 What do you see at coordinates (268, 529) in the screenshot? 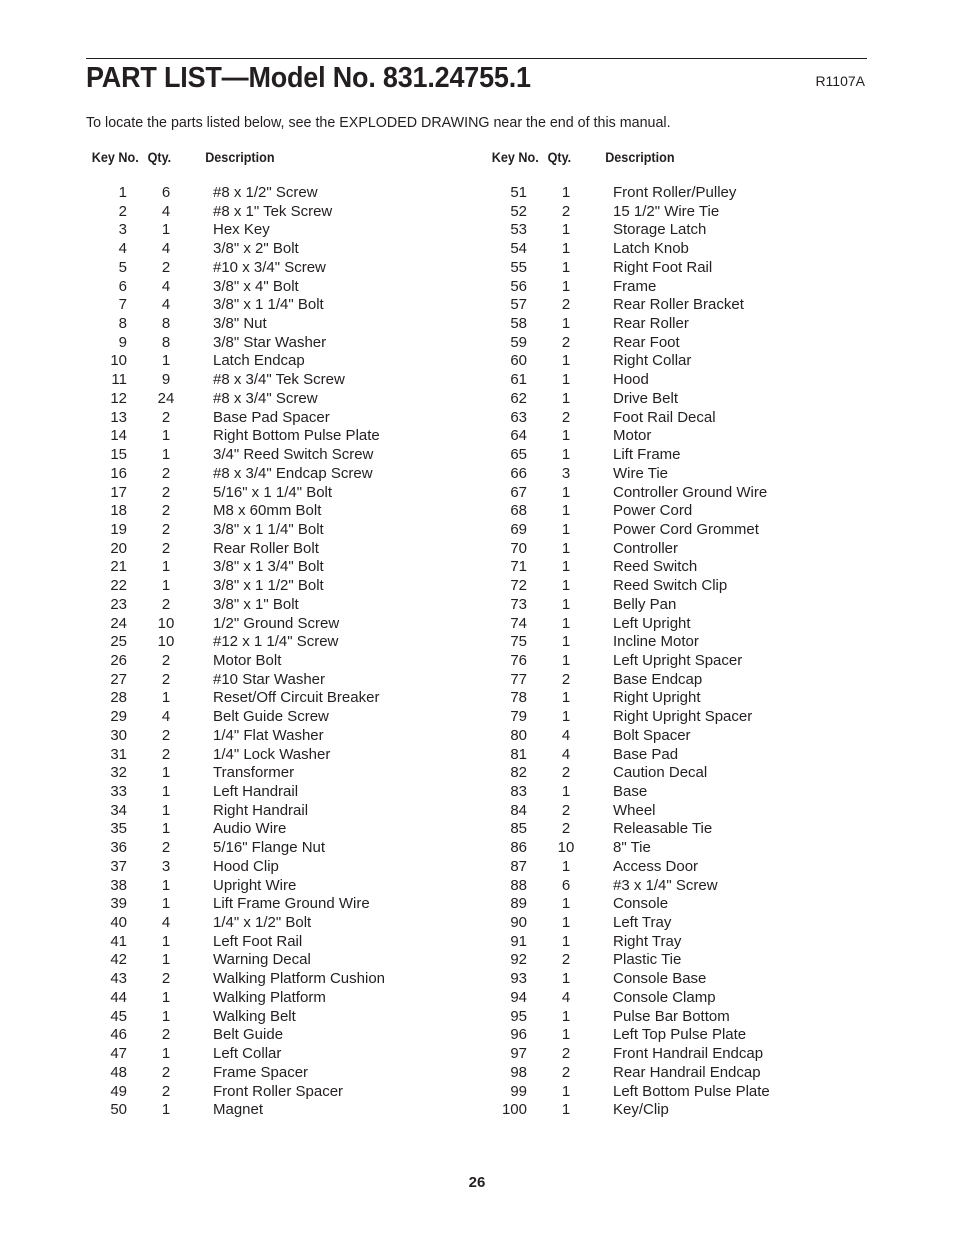
I see `part-description: 3/8" x 1 1/4" Bolt` at bounding box center [268, 529].